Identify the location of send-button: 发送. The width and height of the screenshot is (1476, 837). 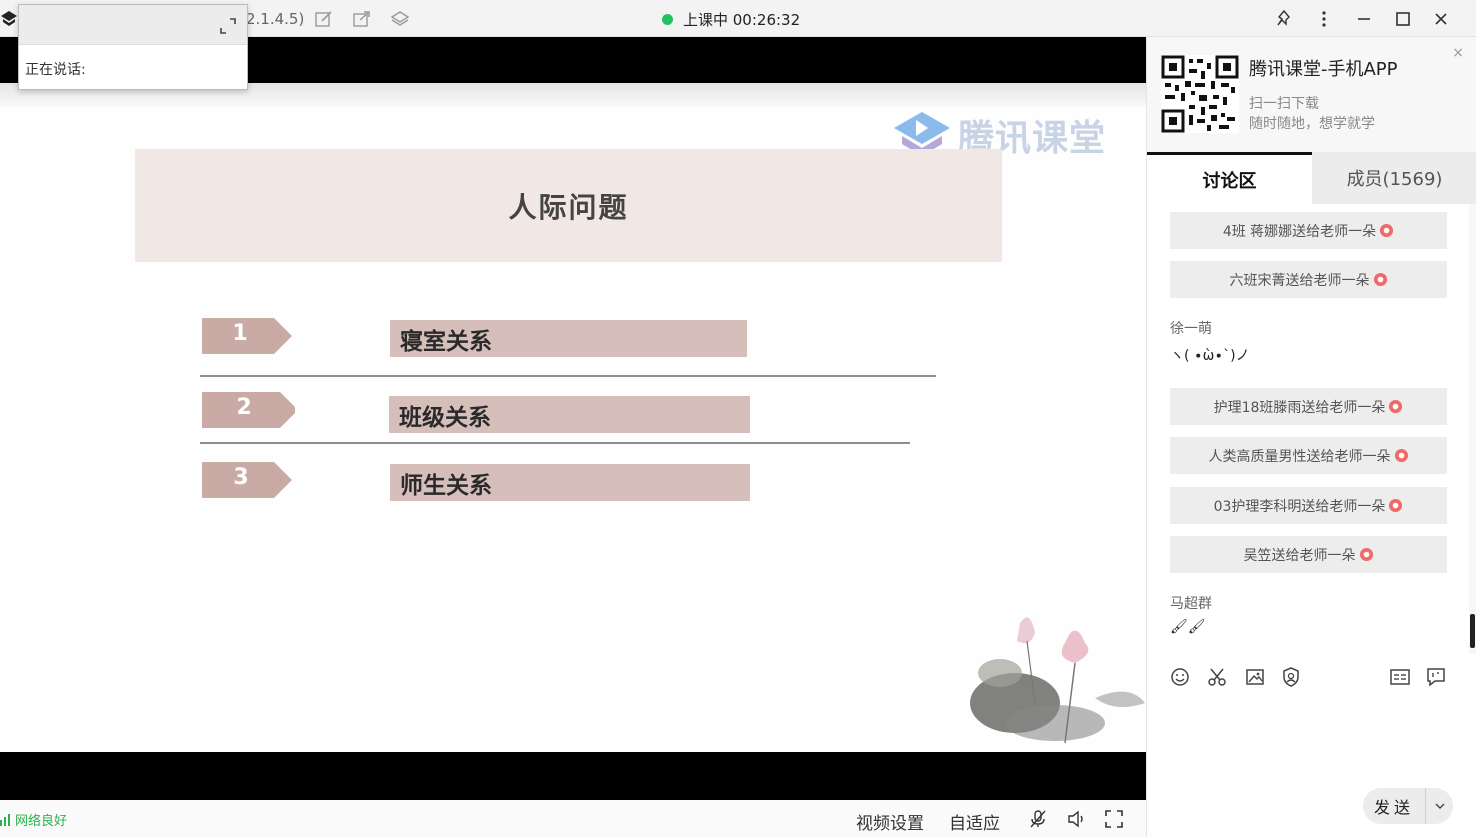
(1408, 806).